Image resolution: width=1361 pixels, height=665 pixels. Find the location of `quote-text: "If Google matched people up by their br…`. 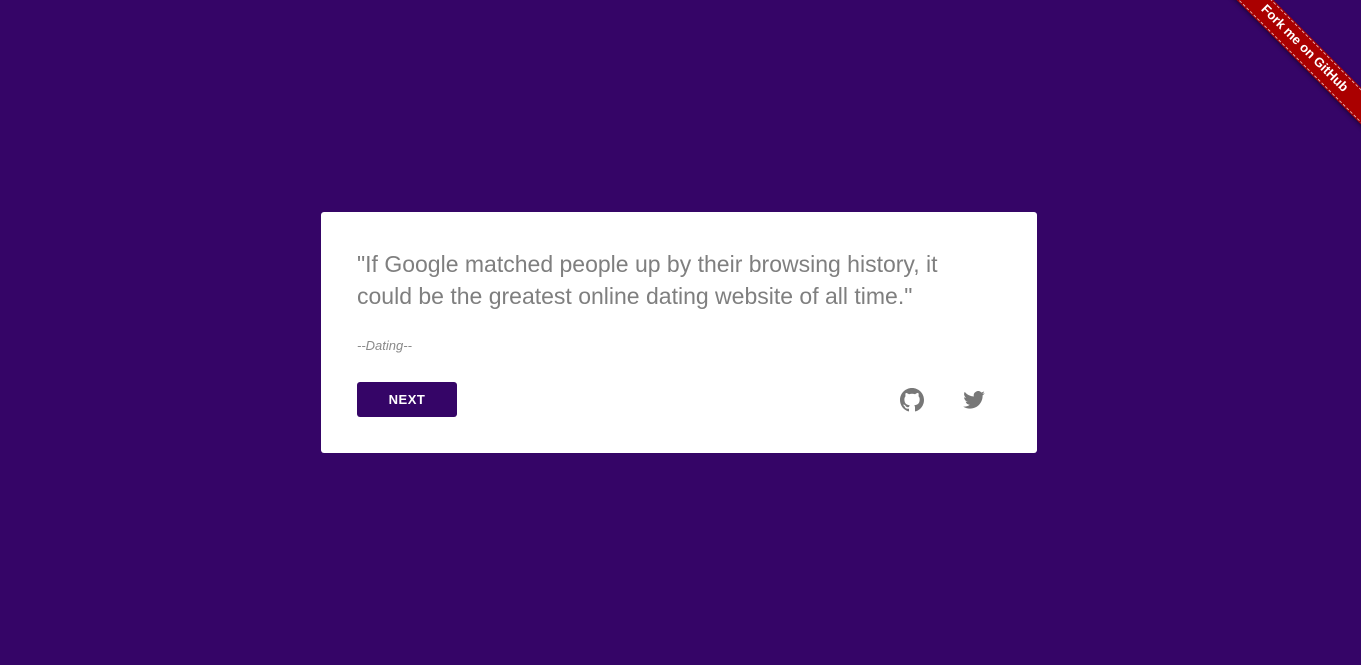

quote-text: "If Google matched people up by their br… is located at coordinates (647, 280).